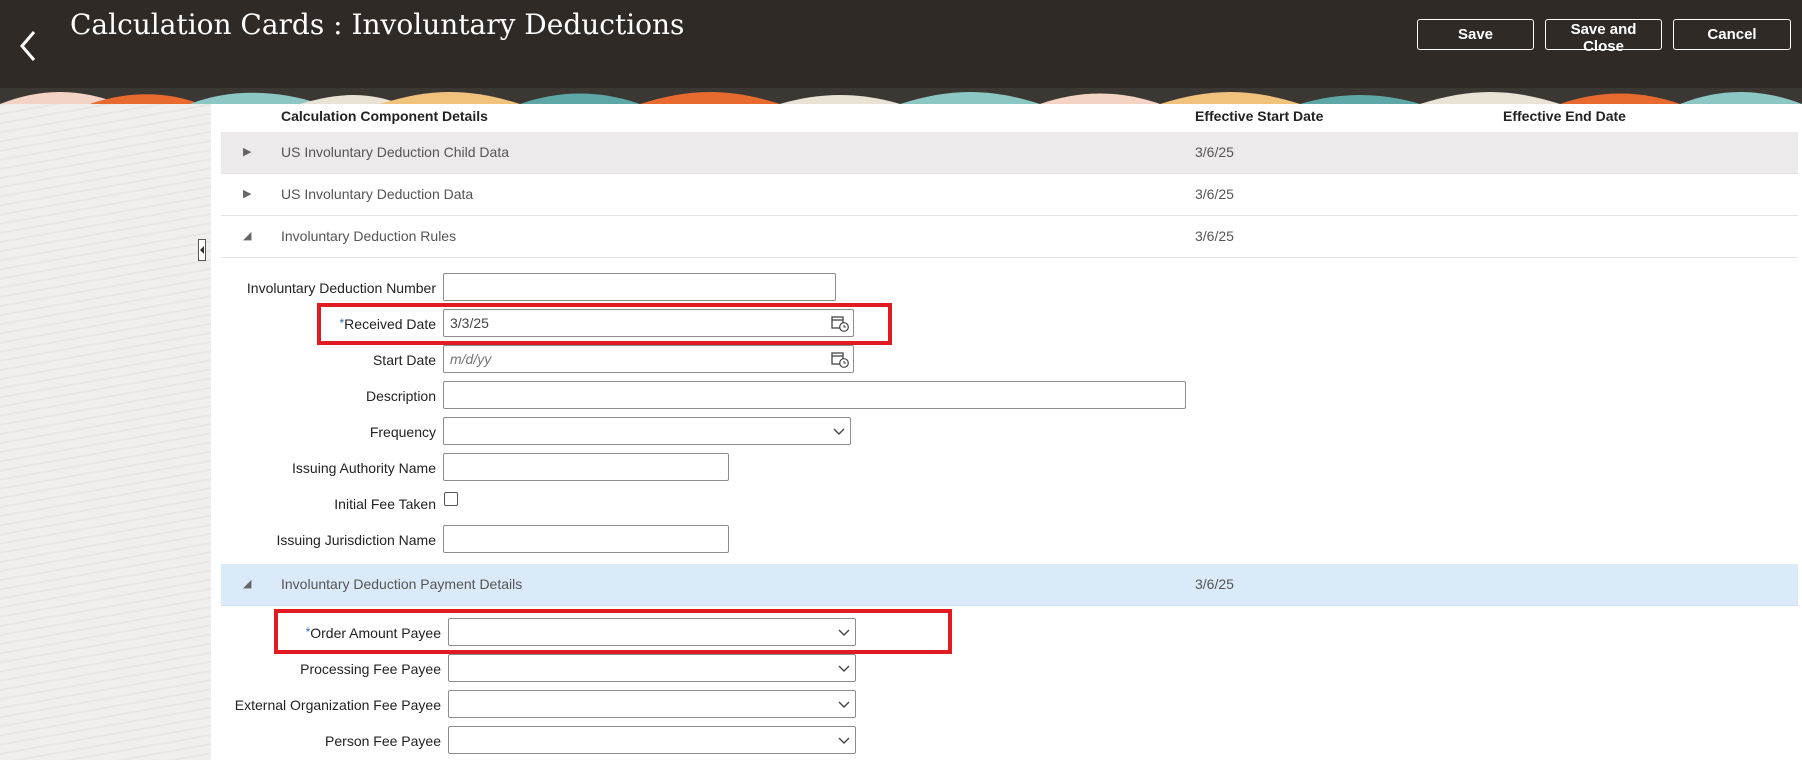  Describe the element at coordinates (652, 704) in the screenshot. I see `external-org-fee-payee-select` at that location.